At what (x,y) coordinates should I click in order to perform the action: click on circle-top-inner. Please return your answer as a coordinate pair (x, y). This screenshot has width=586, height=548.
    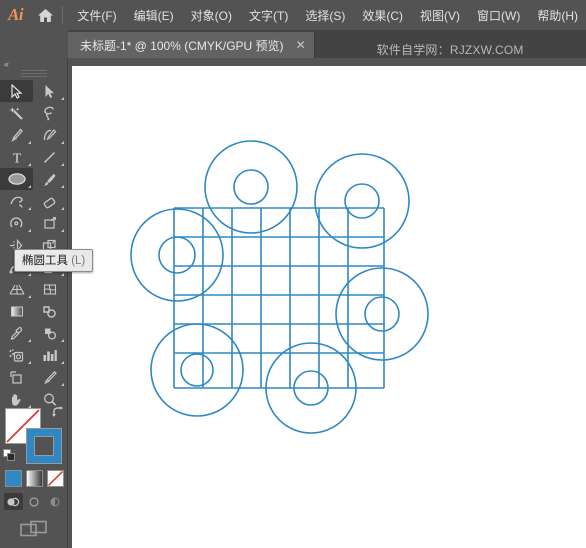
    Looking at the image, I should click on (251, 187).